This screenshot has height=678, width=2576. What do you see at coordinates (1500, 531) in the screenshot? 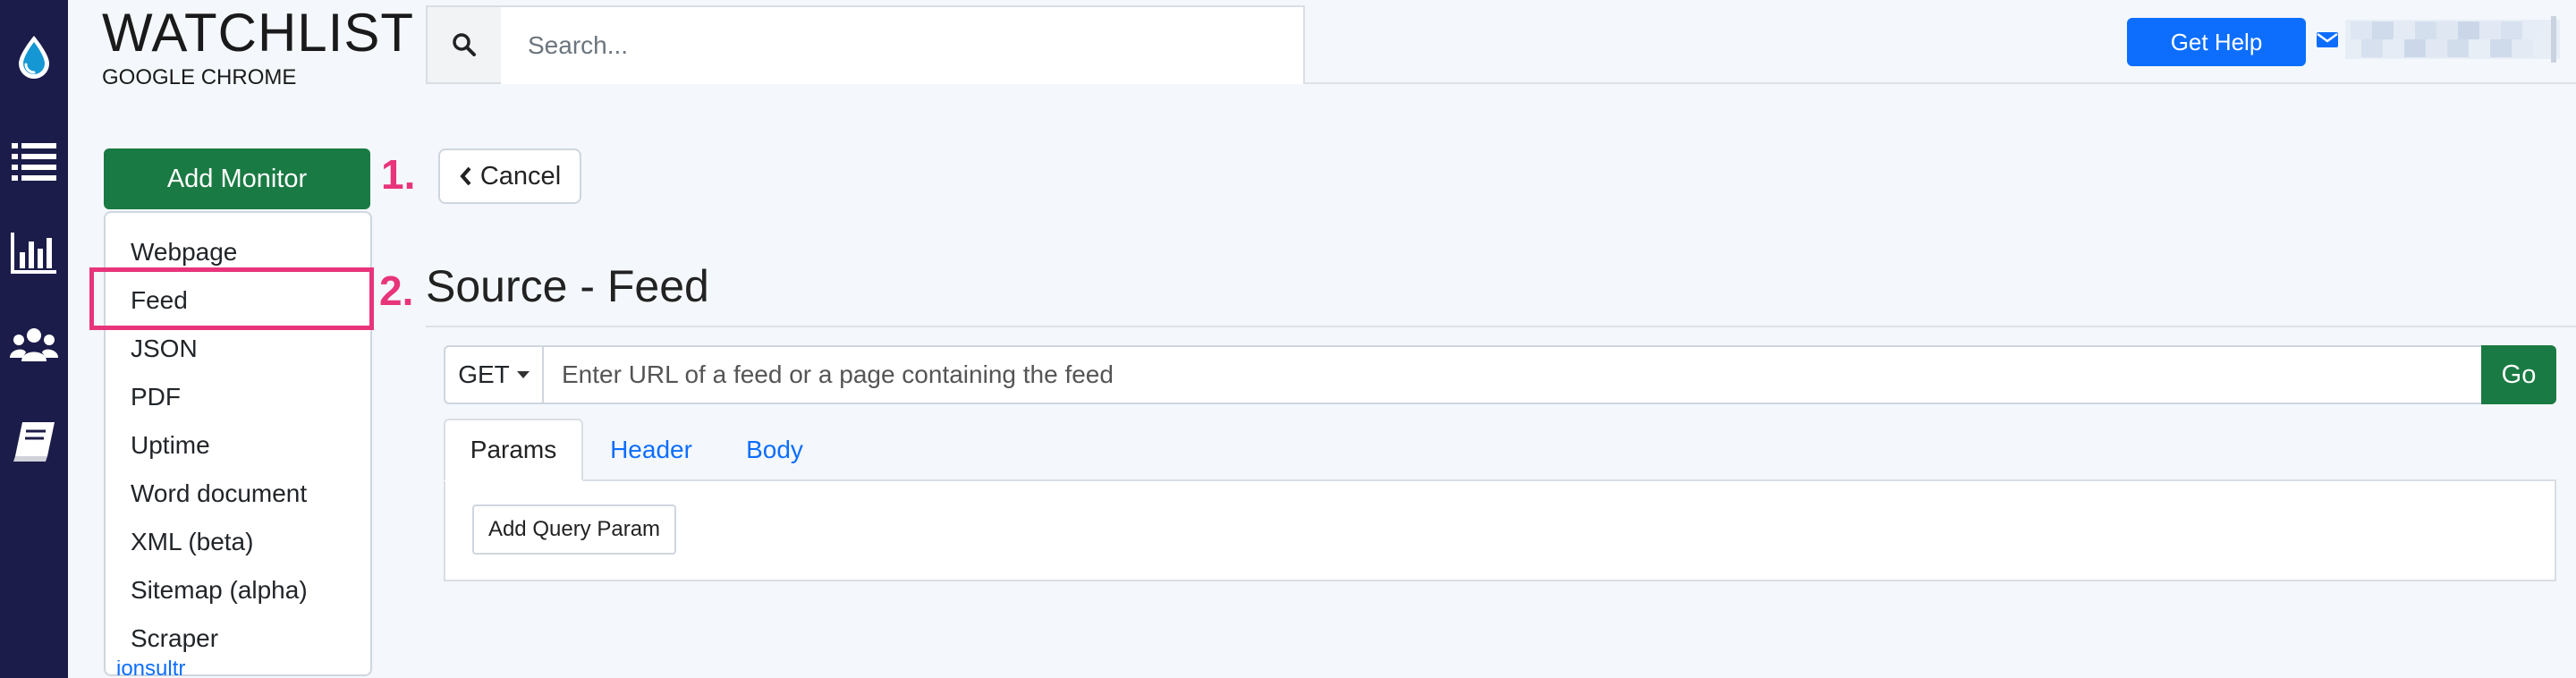
I see `params-panel: Add Query Param` at bounding box center [1500, 531].